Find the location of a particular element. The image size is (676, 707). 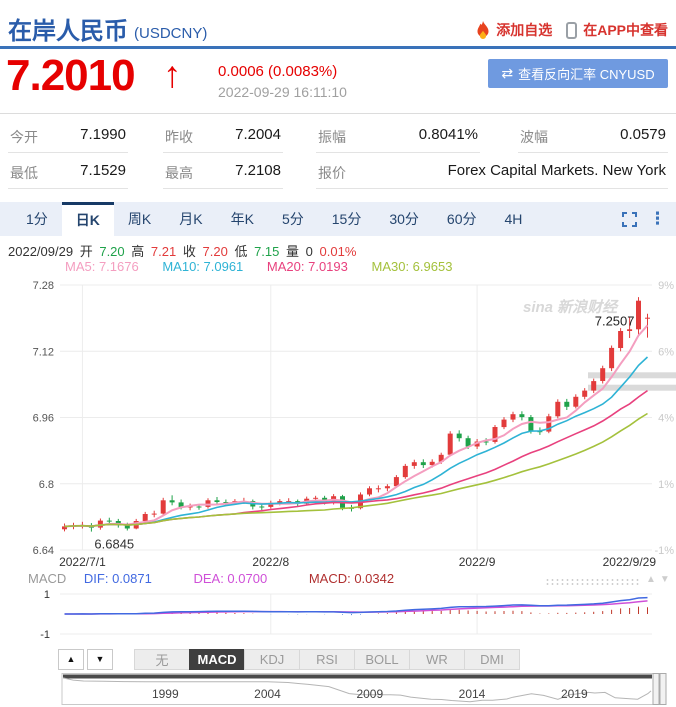

dea-value: DEA: 0.0700 is located at coordinates (230, 578).